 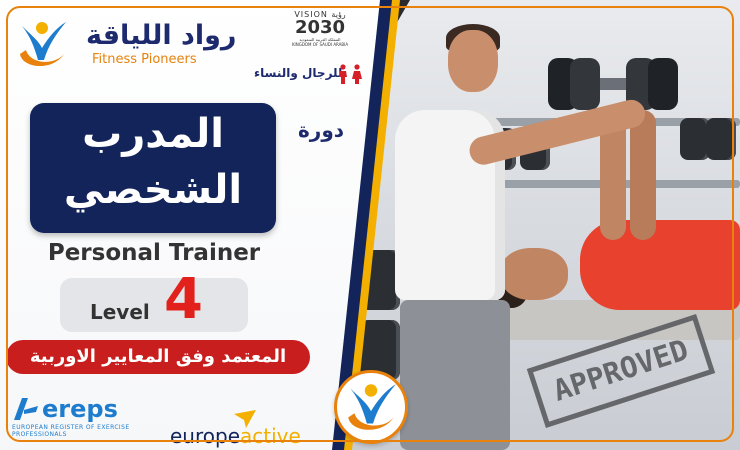 What do you see at coordinates (473, 61) in the screenshot?
I see `trainer-head` at bounding box center [473, 61].